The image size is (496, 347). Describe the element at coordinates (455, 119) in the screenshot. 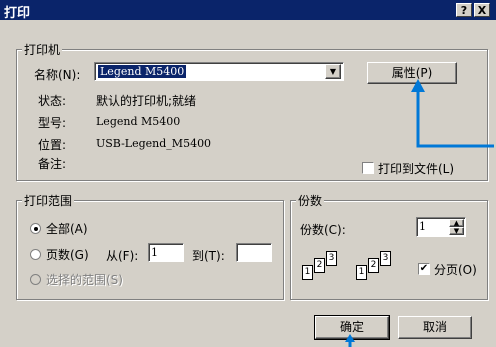

I see `arrow-to-properties` at that location.